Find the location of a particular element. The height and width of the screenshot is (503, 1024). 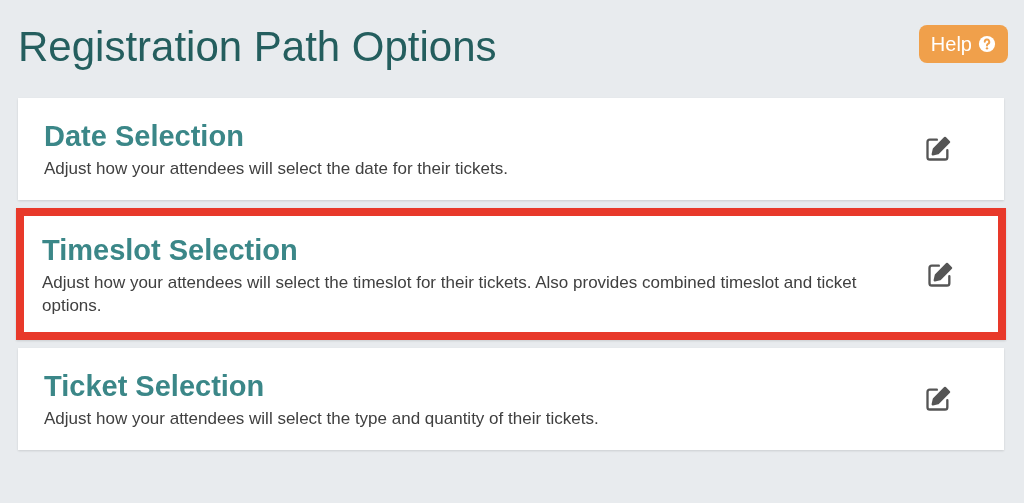

option-title: Ticket Selection is located at coordinates (155, 385).